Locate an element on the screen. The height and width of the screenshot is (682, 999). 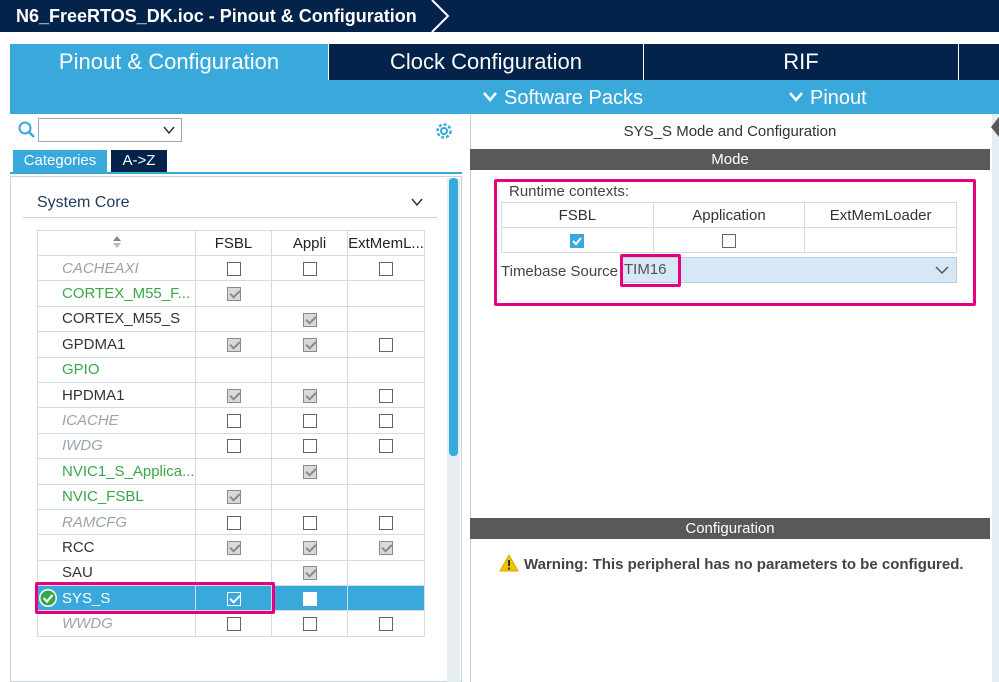
table-row: IWDG is located at coordinates (231, 445).